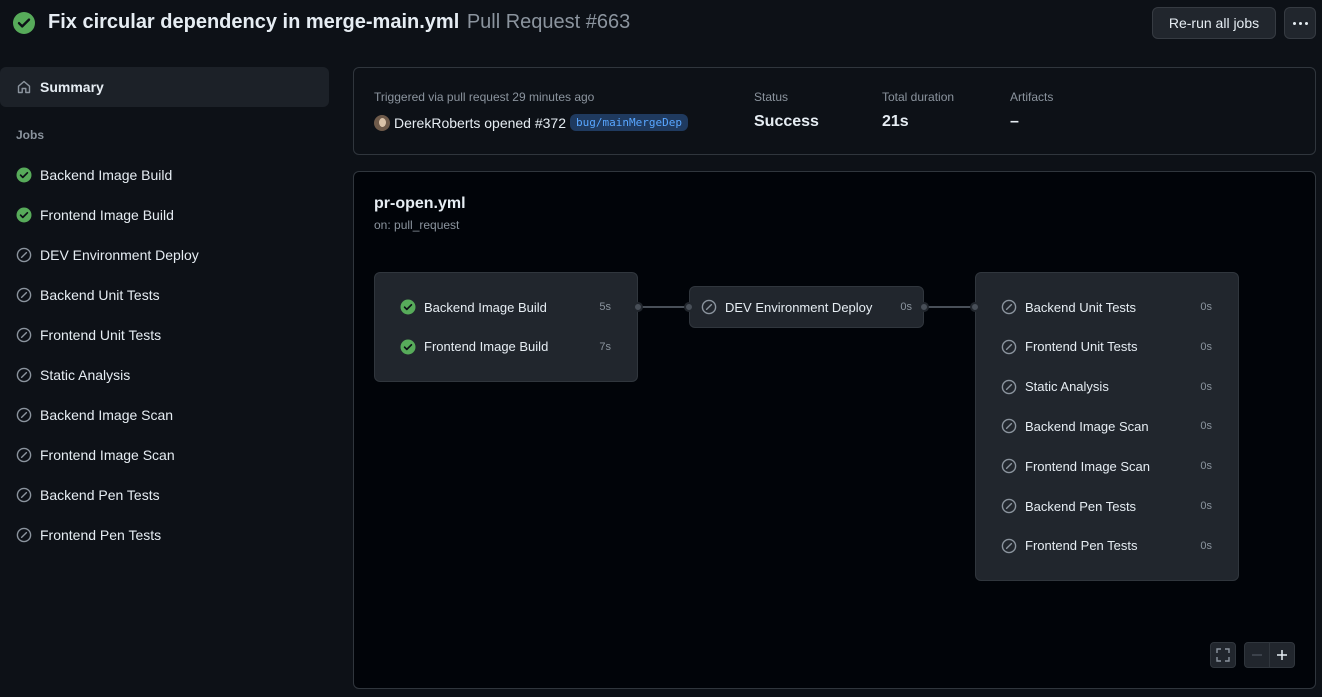 The width and height of the screenshot is (1322, 697). What do you see at coordinates (85, 375) in the screenshot?
I see `sidebar-item-label: Static Analysis` at bounding box center [85, 375].